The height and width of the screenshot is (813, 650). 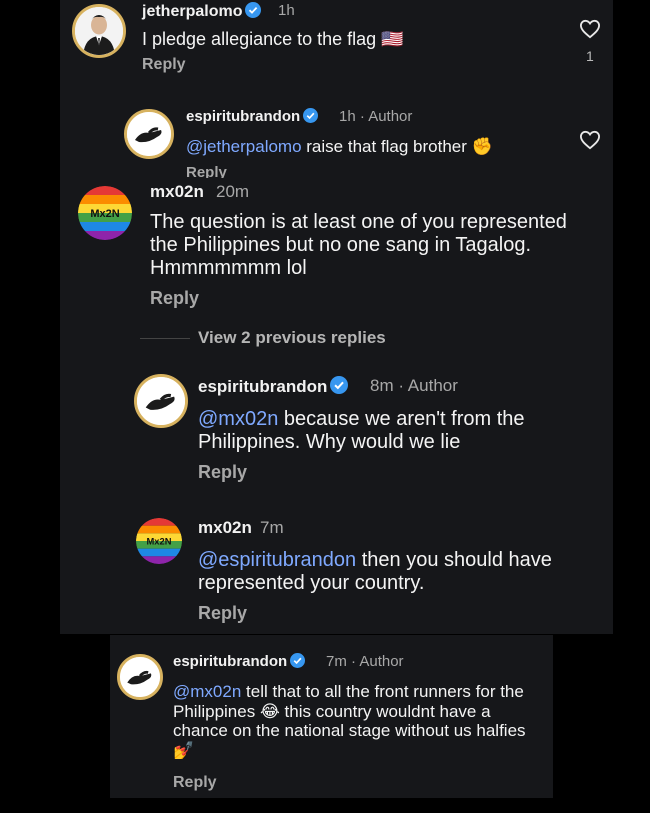 What do you see at coordinates (277, 560) in the screenshot?
I see `mention-link: @espiritubrandon` at bounding box center [277, 560].